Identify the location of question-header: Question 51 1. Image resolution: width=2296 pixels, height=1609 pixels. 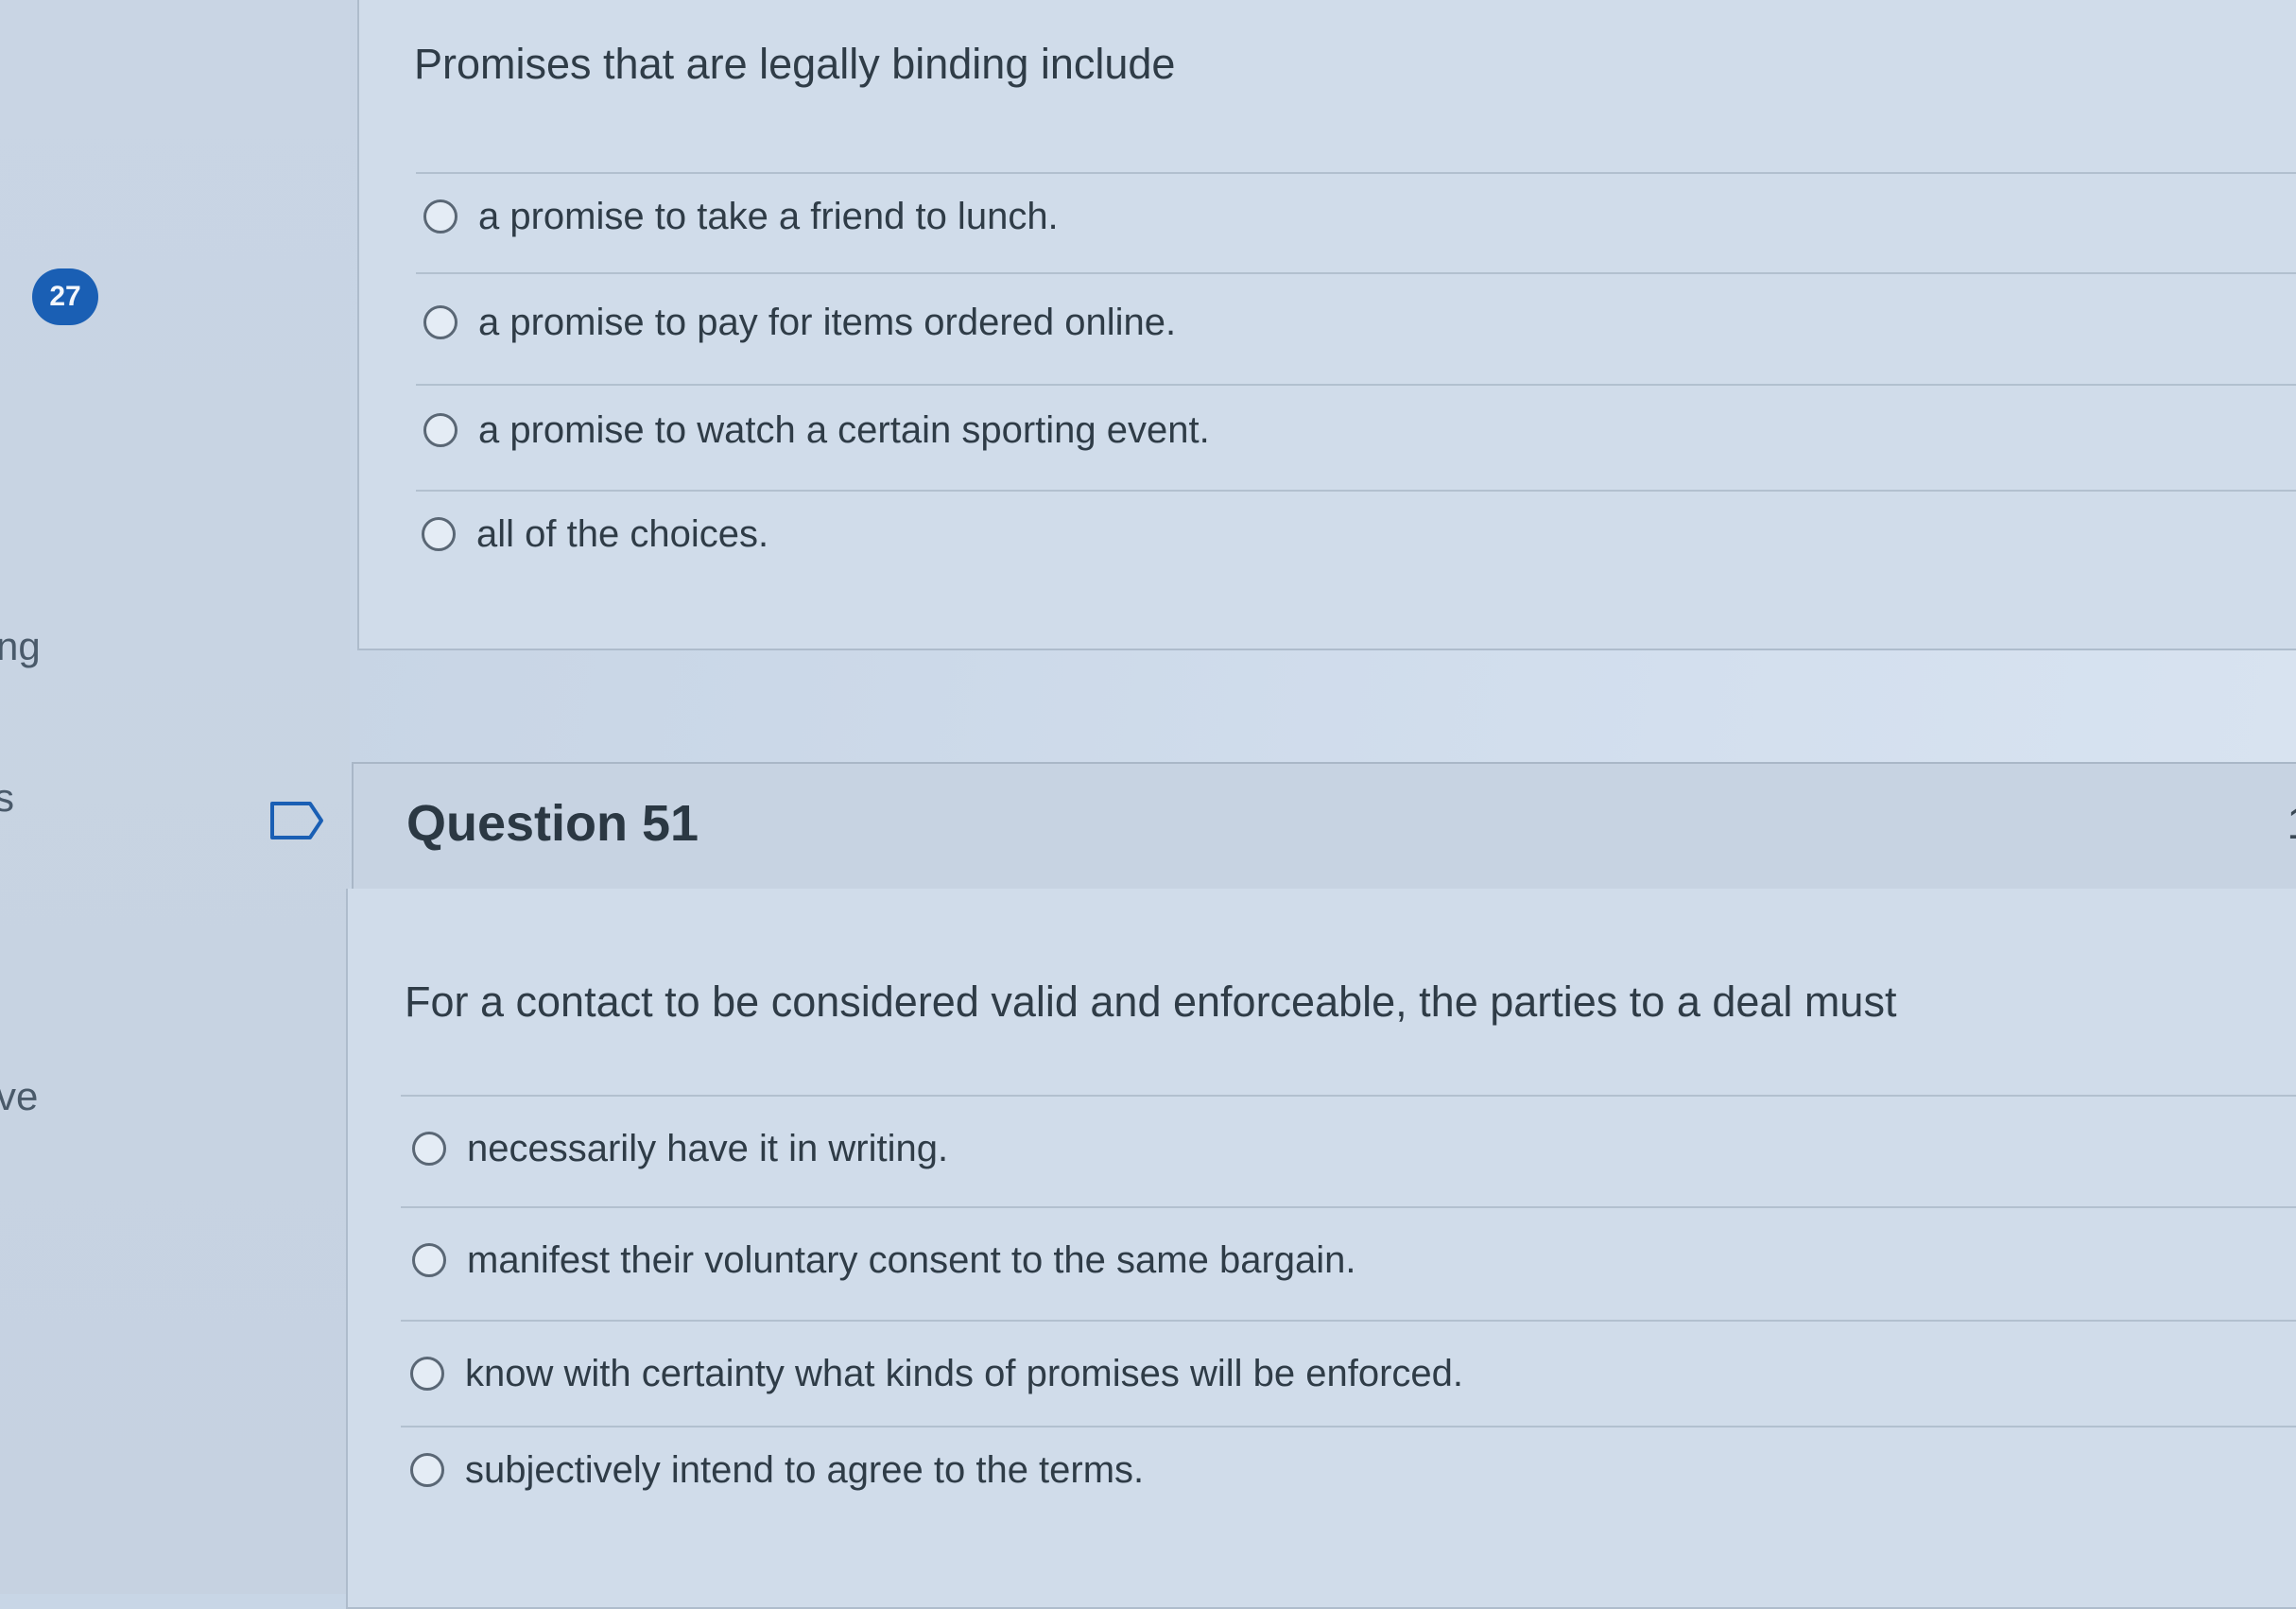
(1324, 827).